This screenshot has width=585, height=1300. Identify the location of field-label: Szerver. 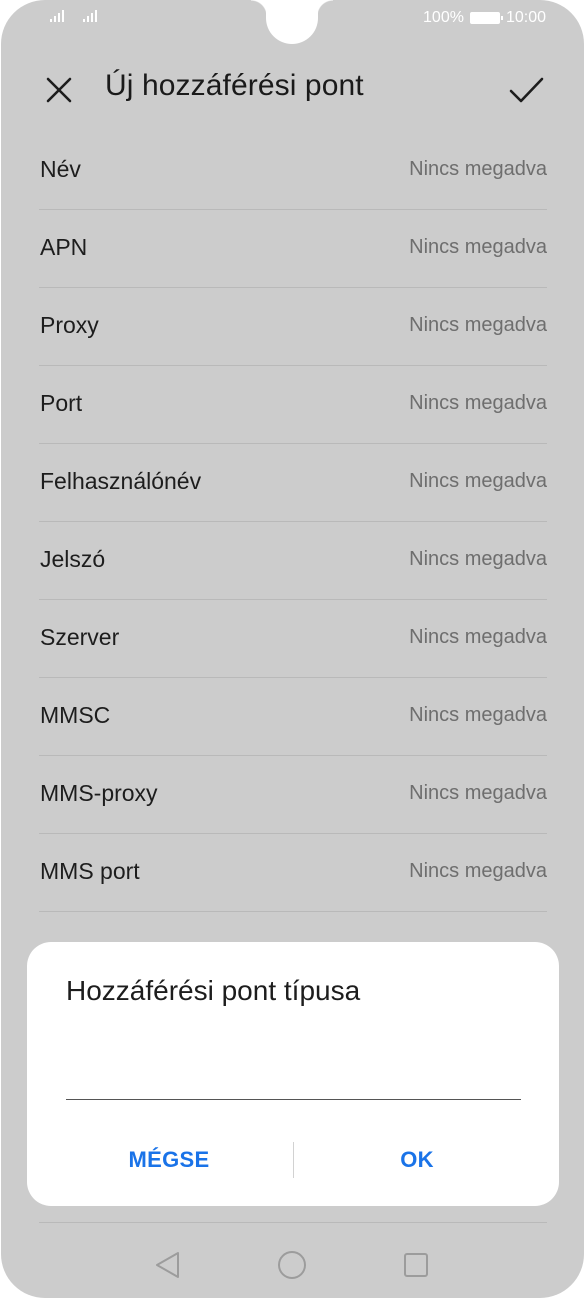
(80, 637).